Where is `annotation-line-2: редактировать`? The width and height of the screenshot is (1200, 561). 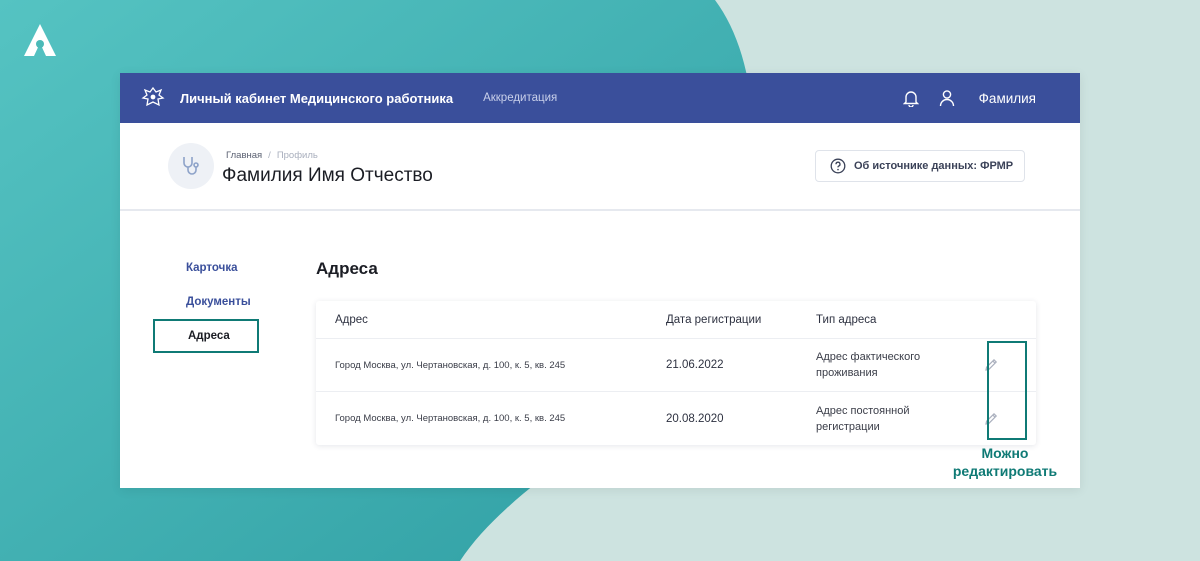
annotation-line-2: редактировать is located at coordinates (1005, 471).